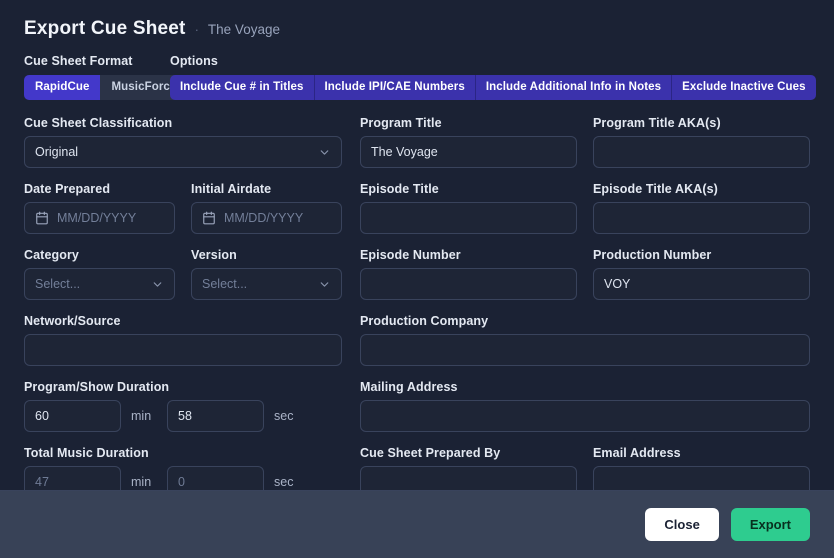 The height and width of the screenshot is (558, 834). I want to click on label-category: Category, so click(51, 255).